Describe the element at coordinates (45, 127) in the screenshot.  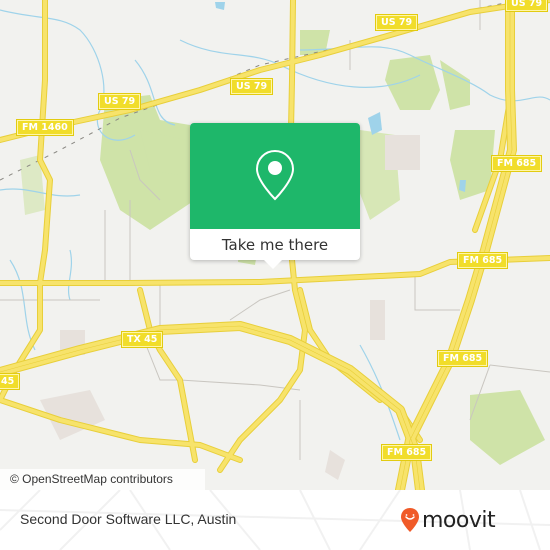
I see `road-label-fm1460: FM 1460` at that location.